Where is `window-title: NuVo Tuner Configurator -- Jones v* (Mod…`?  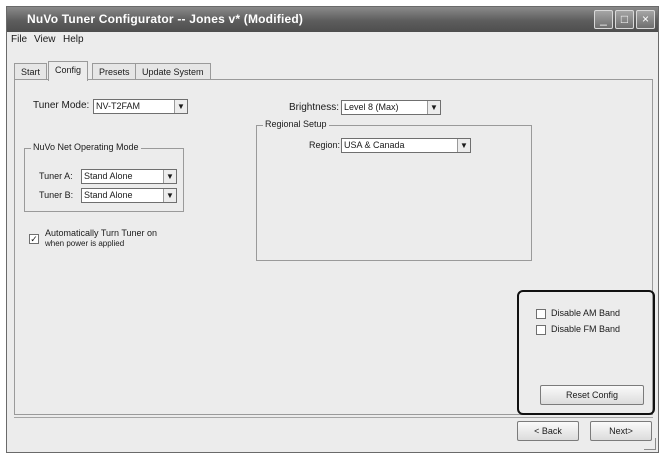
window-title: NuVo Tuner Configurator -- Jones v* (Mod… is located at coordinates (165, 19).